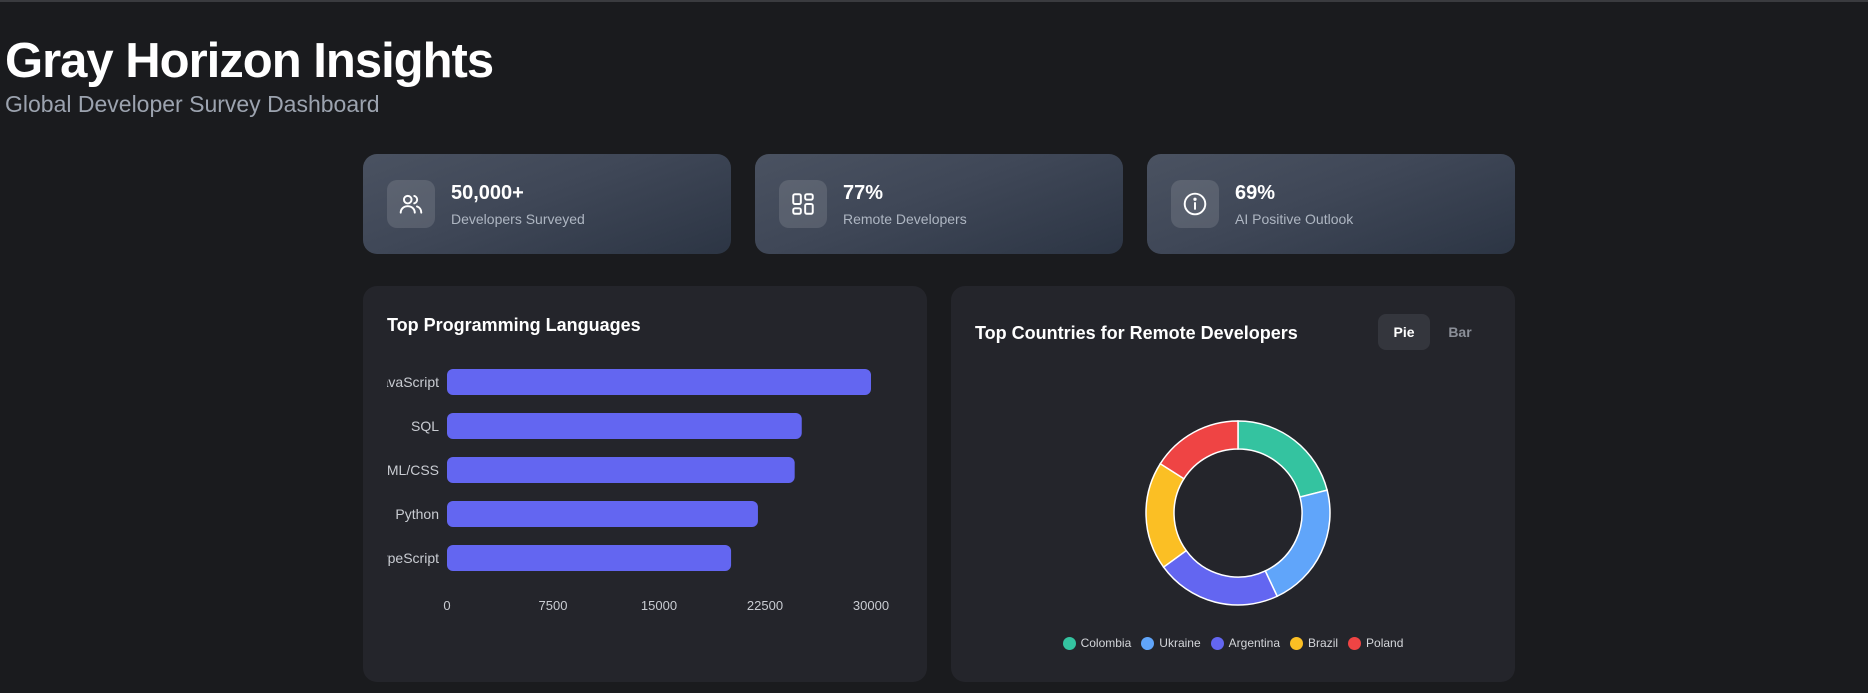 The width and height of the screenshot is (1868, 693). I want to click on stat-label: Remote Developers, so click(905, 219).